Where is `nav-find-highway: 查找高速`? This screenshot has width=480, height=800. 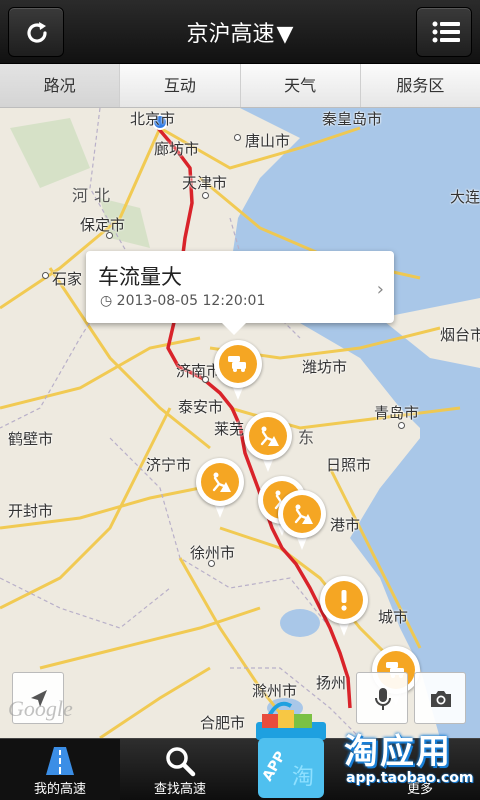
nav-find-highway: 查找高速 is located at coordinates (180, 769).